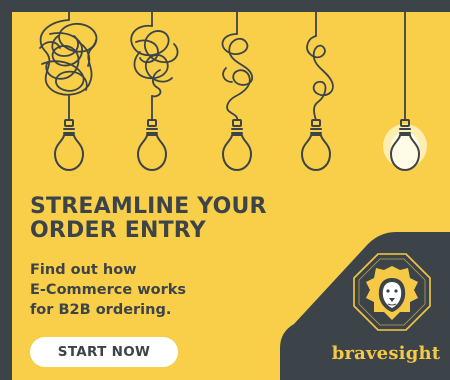  I want to click on start-now-button: START NOW, so click(104, 352).